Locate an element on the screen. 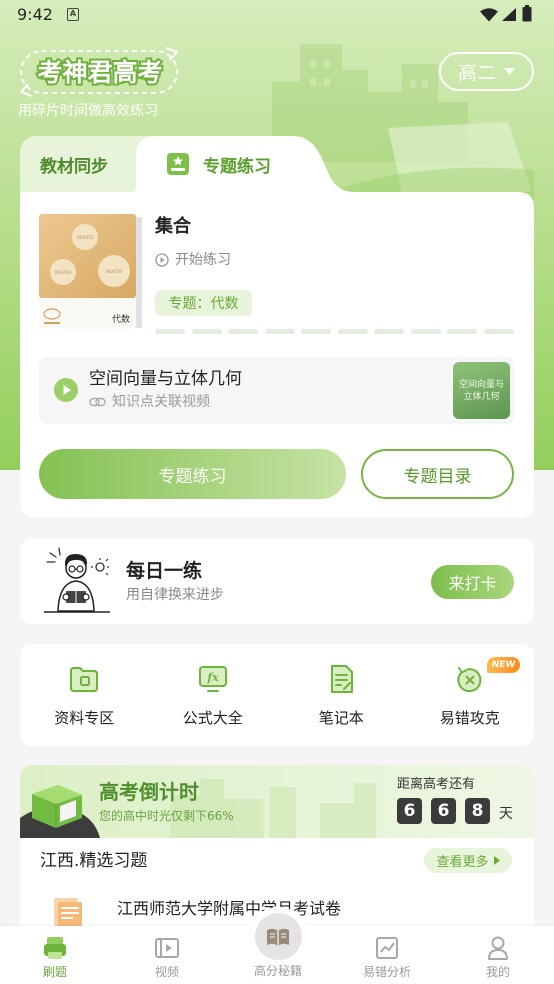 The image size is (554, 984). book-icon is located at coordinates (278, 937).